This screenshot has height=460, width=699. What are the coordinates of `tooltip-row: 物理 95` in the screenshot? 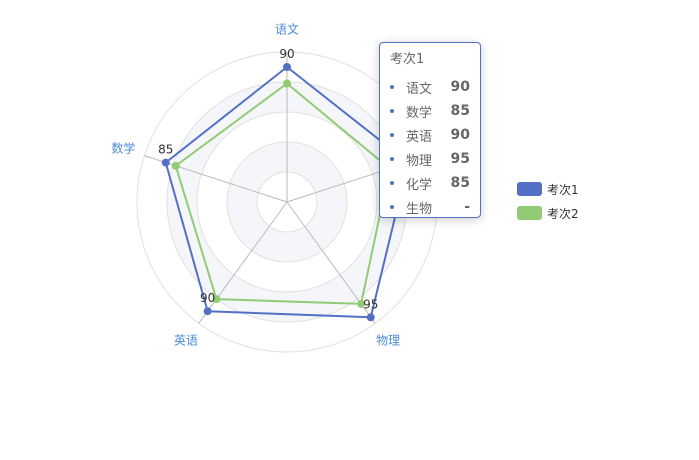 It's located at (430, 159).